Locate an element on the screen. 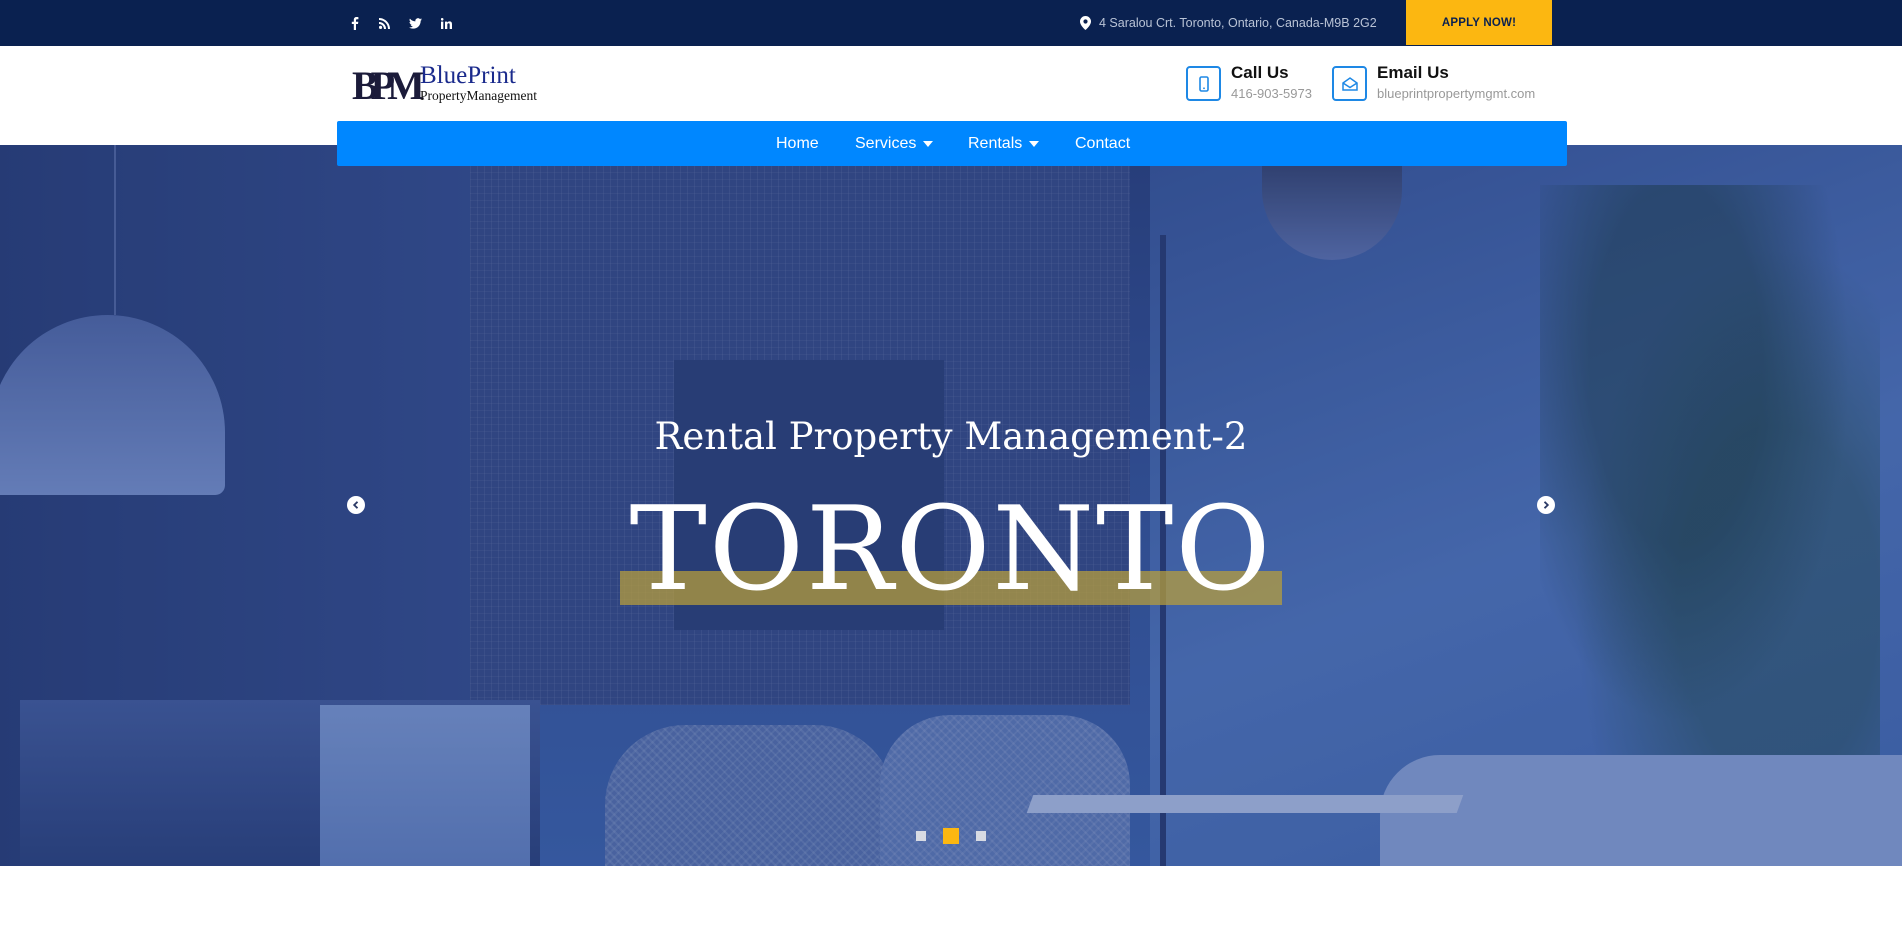 This screenshot has width=1902, height=936. chevron-left-icon is located at coordinates (355, 505).